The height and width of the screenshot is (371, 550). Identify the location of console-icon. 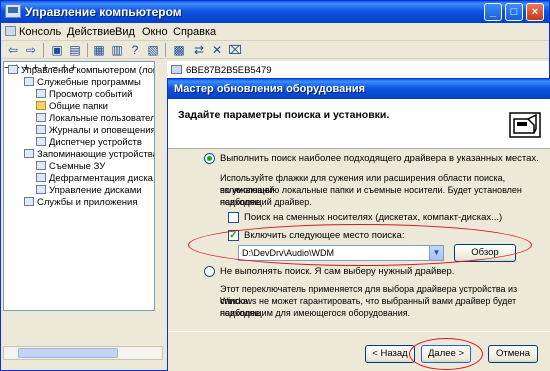
(10, 31).